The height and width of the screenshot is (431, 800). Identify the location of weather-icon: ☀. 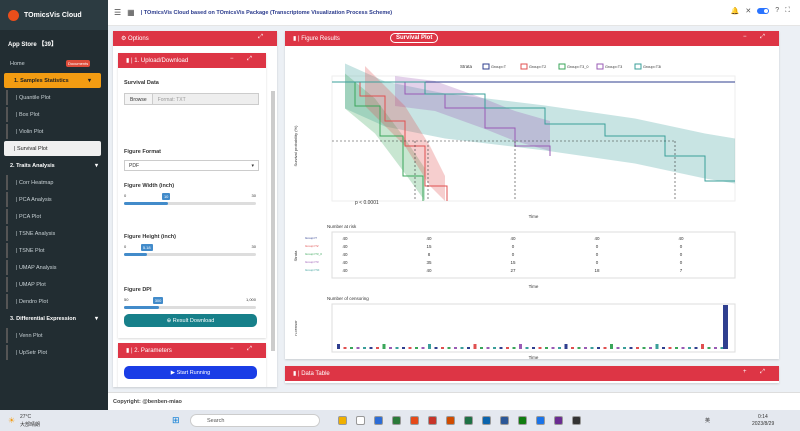
(12, 420).